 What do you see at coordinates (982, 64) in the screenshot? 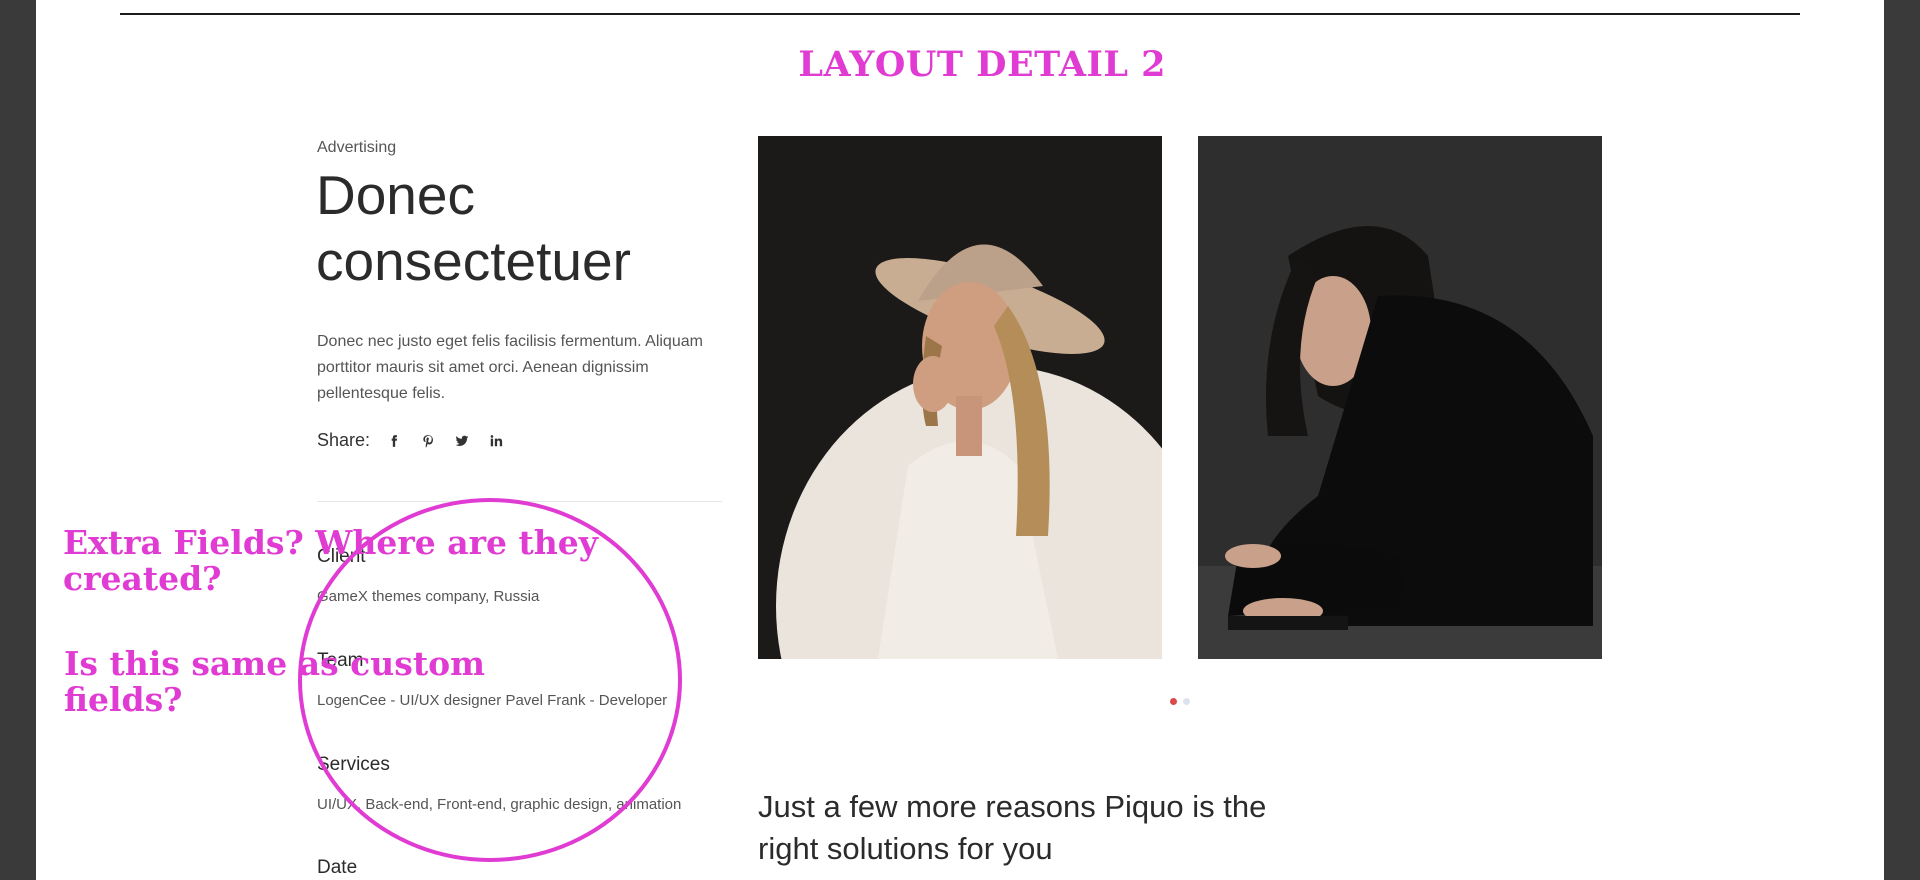
I see `layout-title: LAYOUT DETAIL 2` at bounding box center [982, 64].